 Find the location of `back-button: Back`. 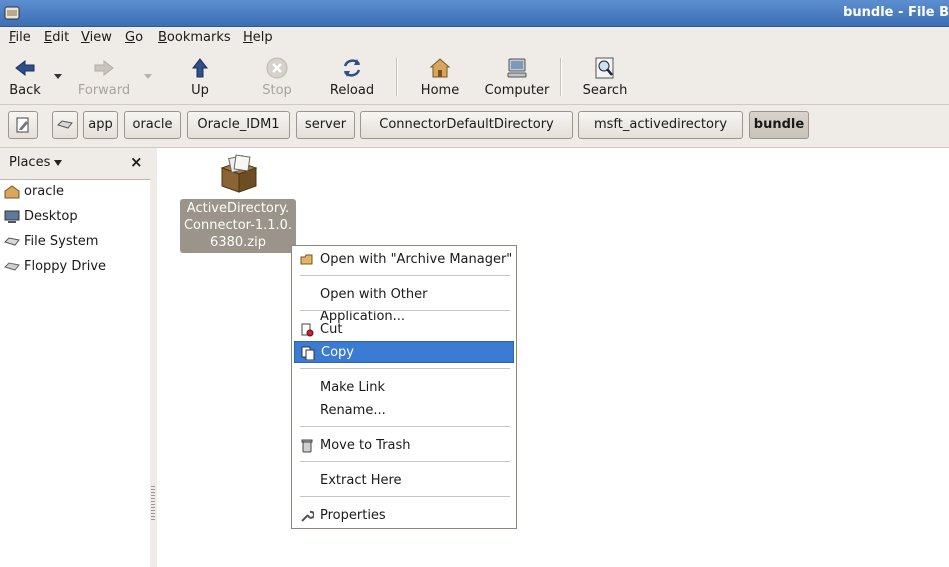

back-button: Back is located at coordinates (25, 77).